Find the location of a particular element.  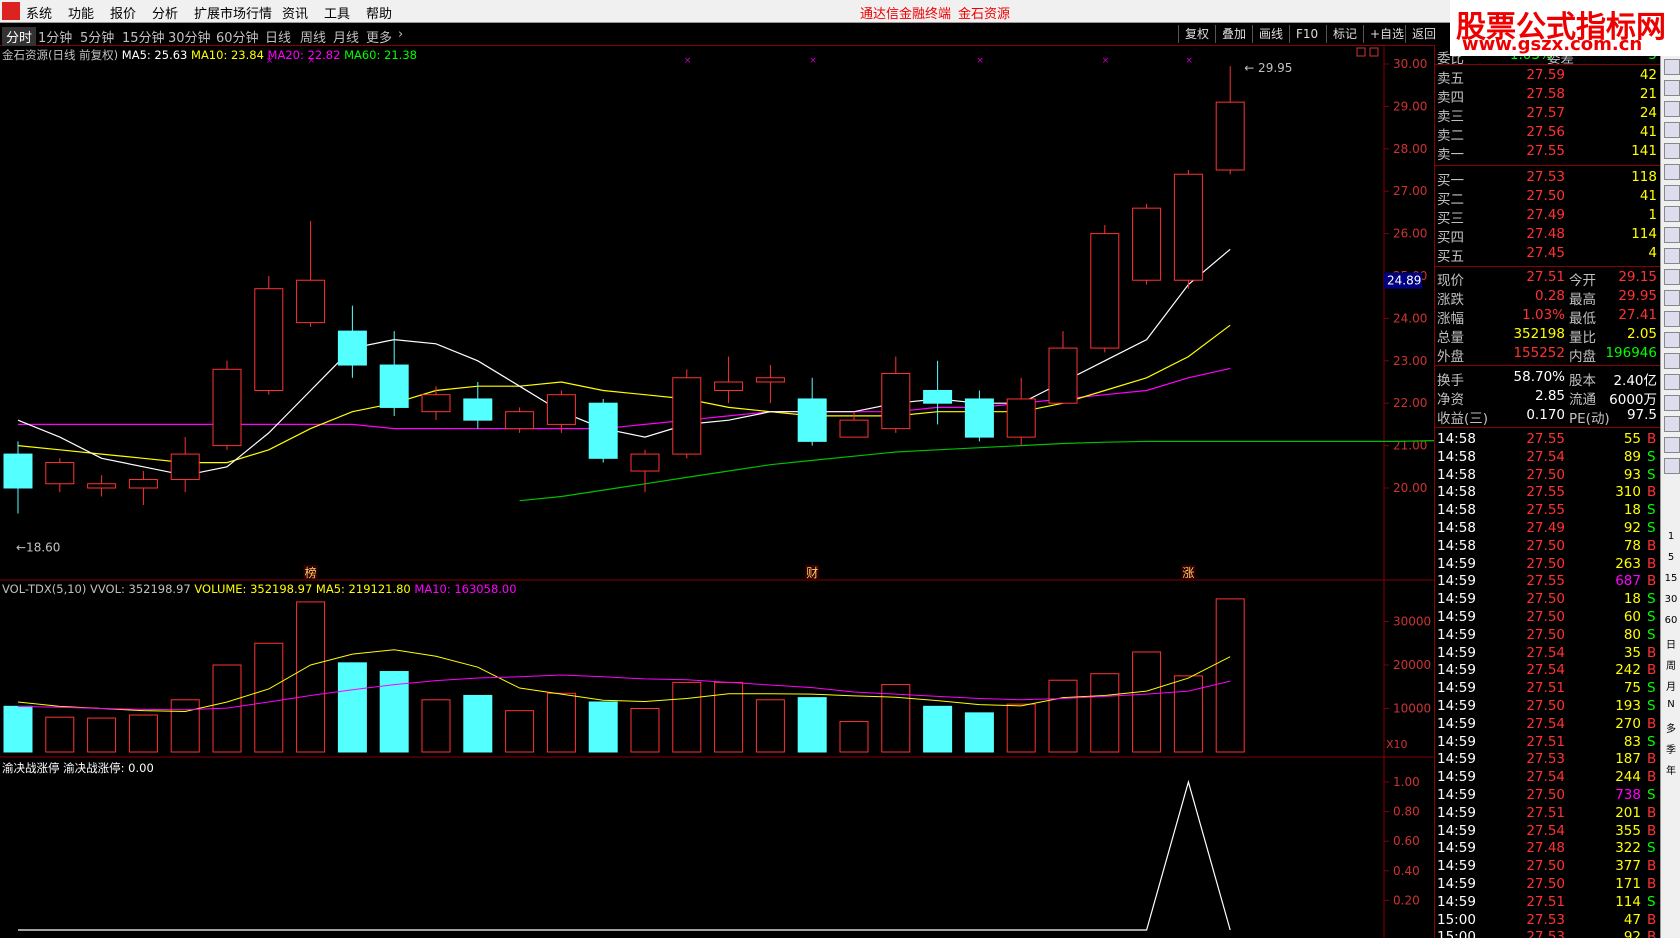

tab-5min: 5分钟 is located at coordinates (97, 36).